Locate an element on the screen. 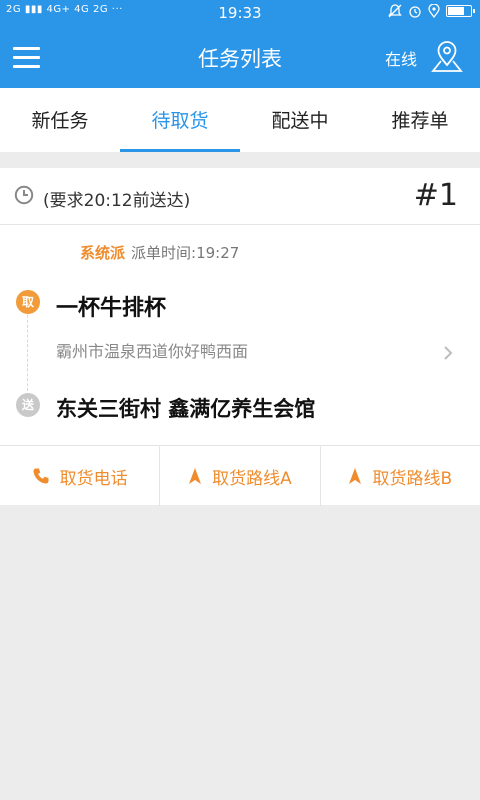  battery-icon is located at coordinates (460, 11).